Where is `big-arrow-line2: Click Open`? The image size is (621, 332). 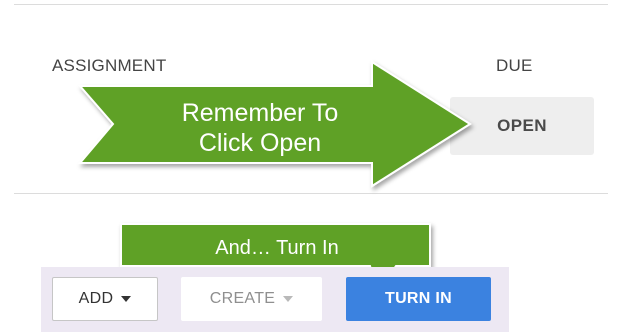
big-arrow-line2: Click Open is located at coordinates (260, 143).